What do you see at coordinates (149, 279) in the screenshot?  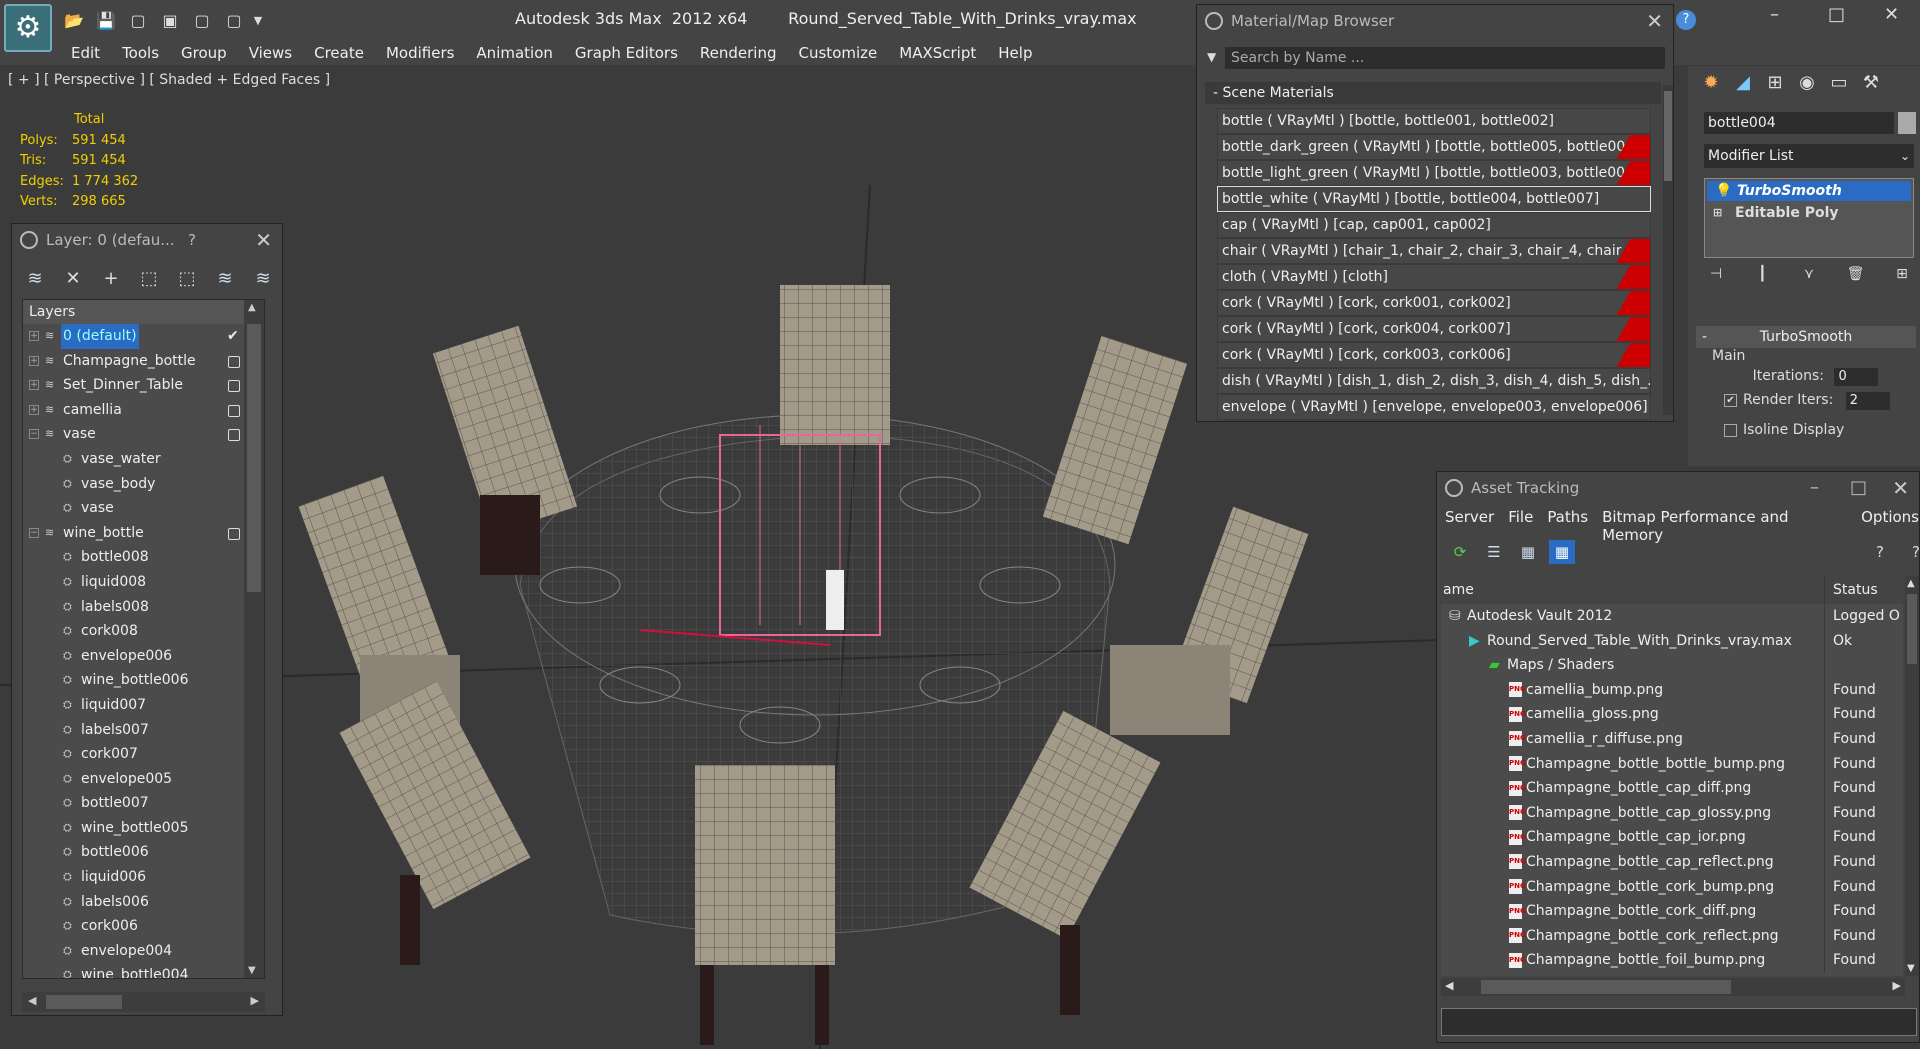 I see `select-objects-icon: ⬚` at bounding box center [149, 279].